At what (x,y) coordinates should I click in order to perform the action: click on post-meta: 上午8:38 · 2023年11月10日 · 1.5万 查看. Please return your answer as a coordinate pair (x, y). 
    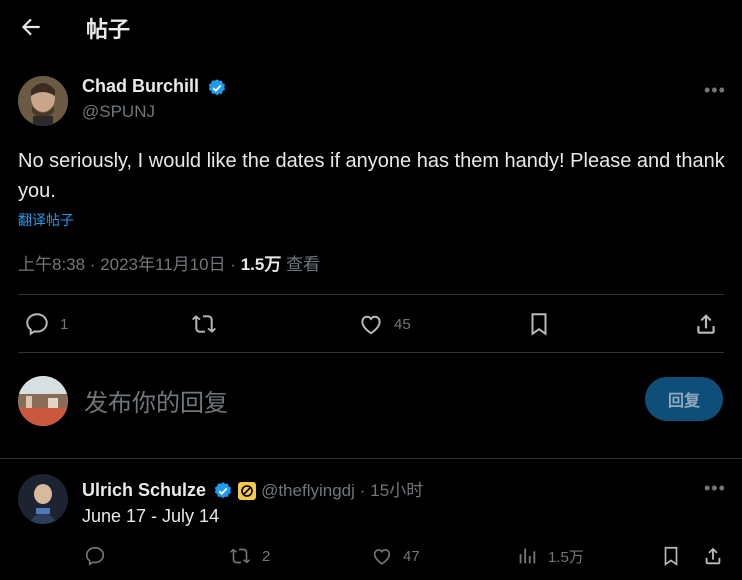
    Looking at the image, I should click on (169, 262).